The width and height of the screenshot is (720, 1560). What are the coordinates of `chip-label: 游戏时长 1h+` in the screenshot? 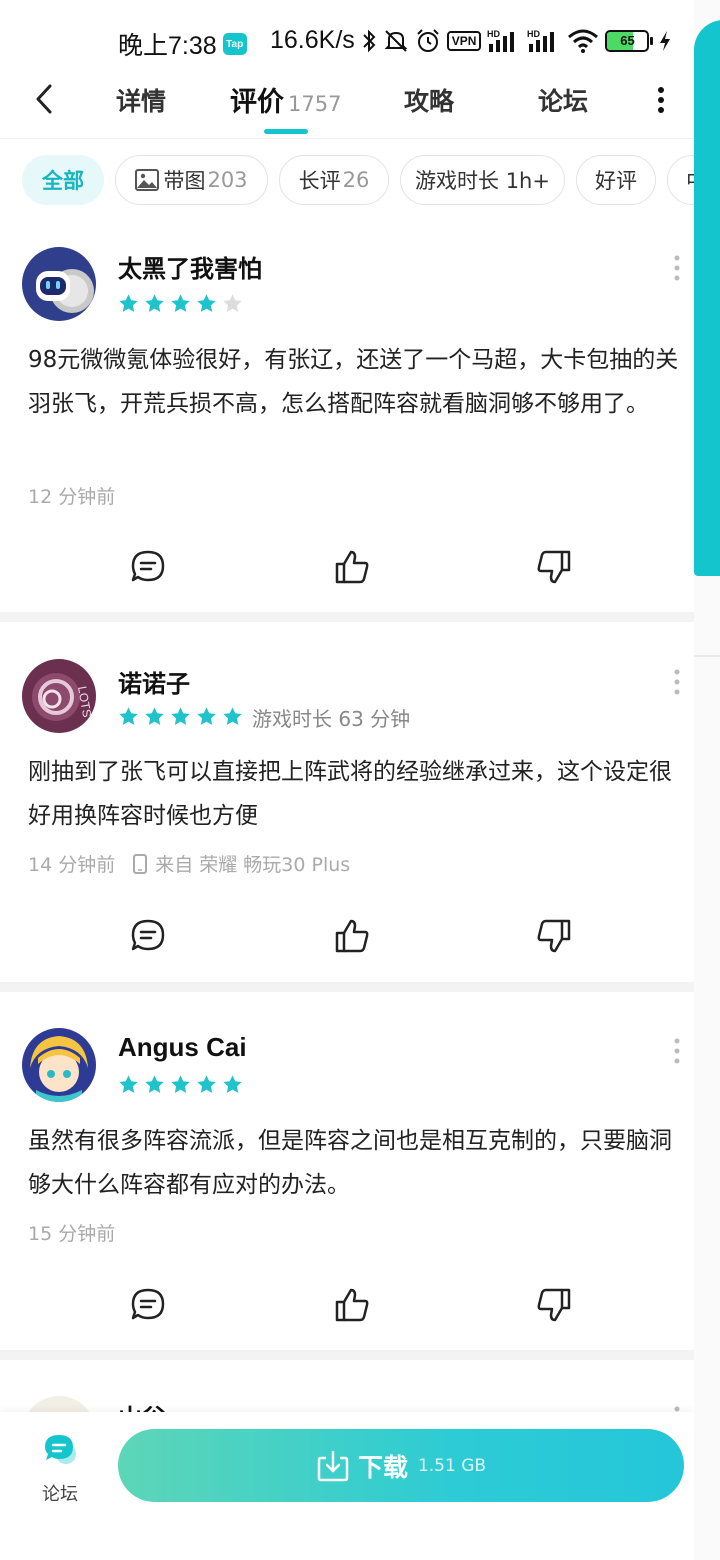 It's located at (482, 181).